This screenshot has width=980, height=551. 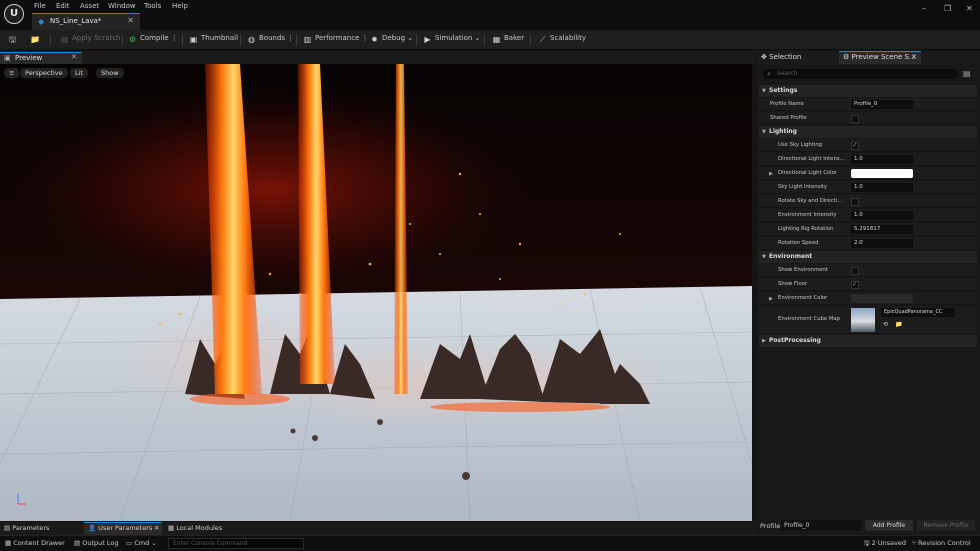 I want to click on scalability-button: ⟋ Scalability, so click(x=562, y=40).